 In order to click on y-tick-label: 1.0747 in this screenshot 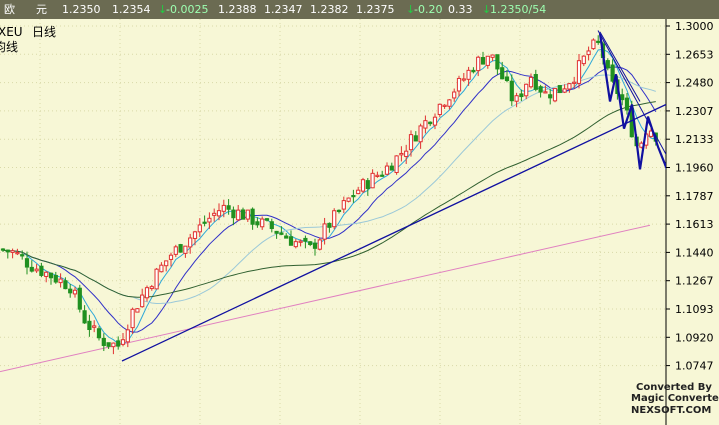, I will do `click(694, 366)`.